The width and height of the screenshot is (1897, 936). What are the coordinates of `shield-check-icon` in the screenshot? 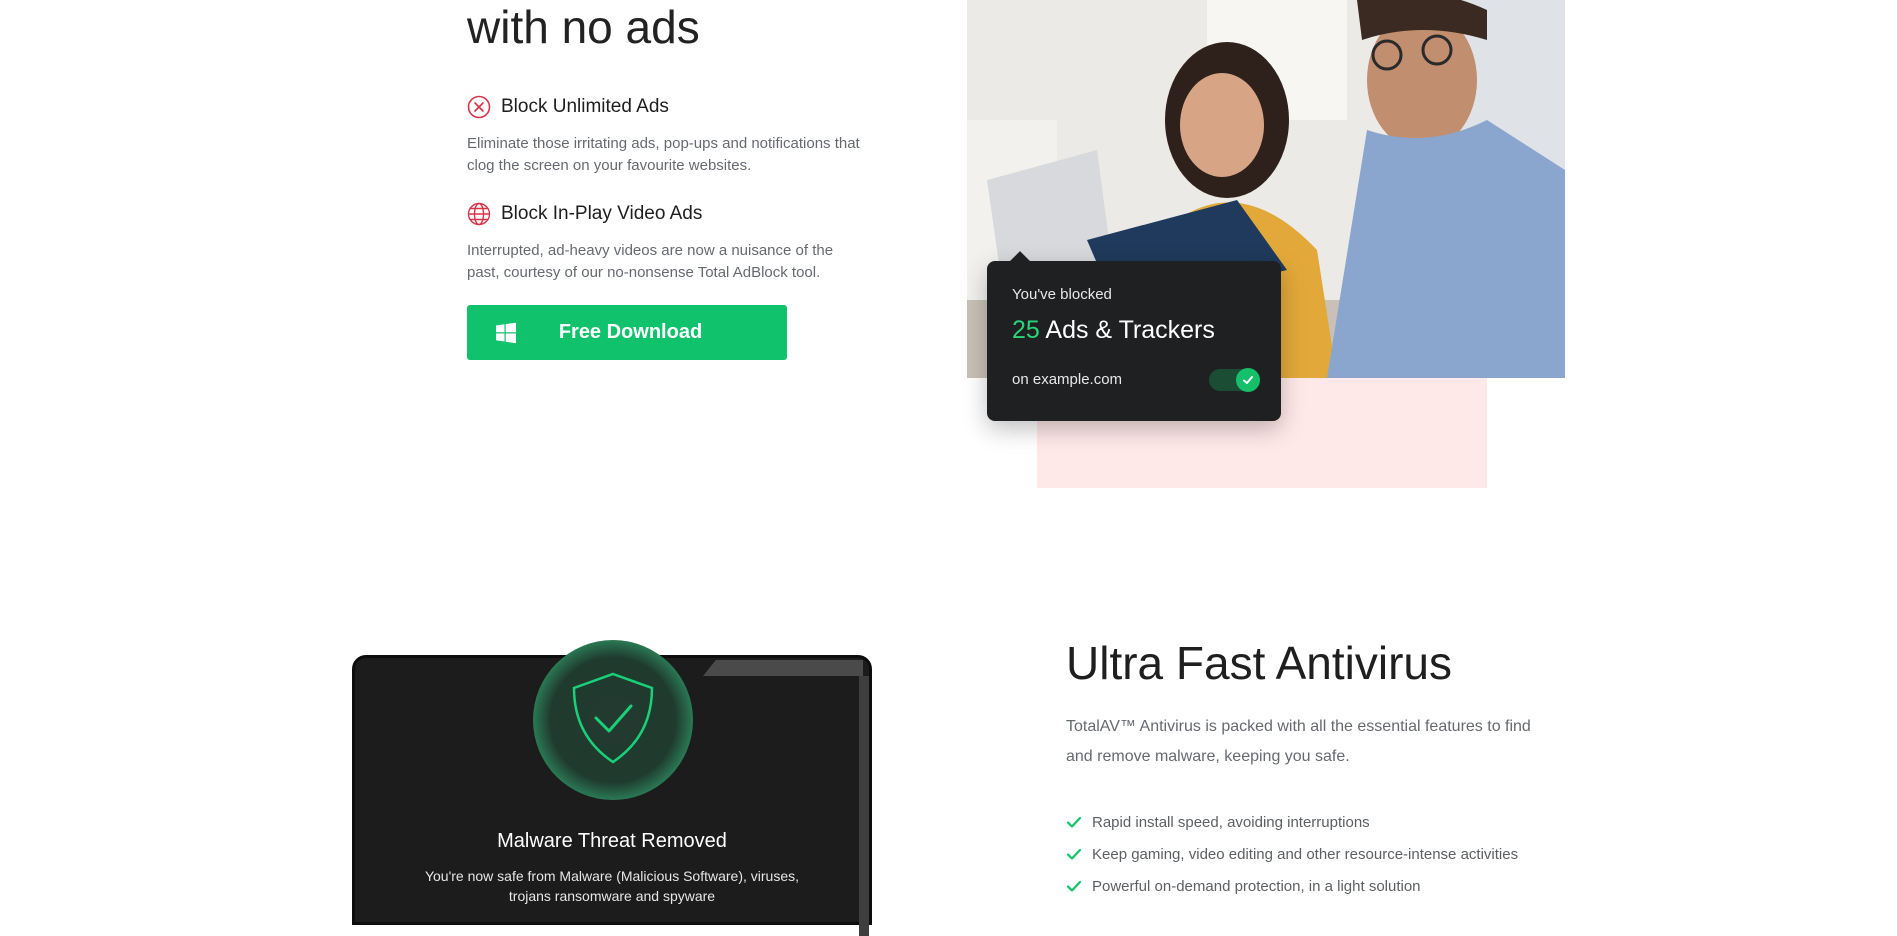 It's located at (613, 720).